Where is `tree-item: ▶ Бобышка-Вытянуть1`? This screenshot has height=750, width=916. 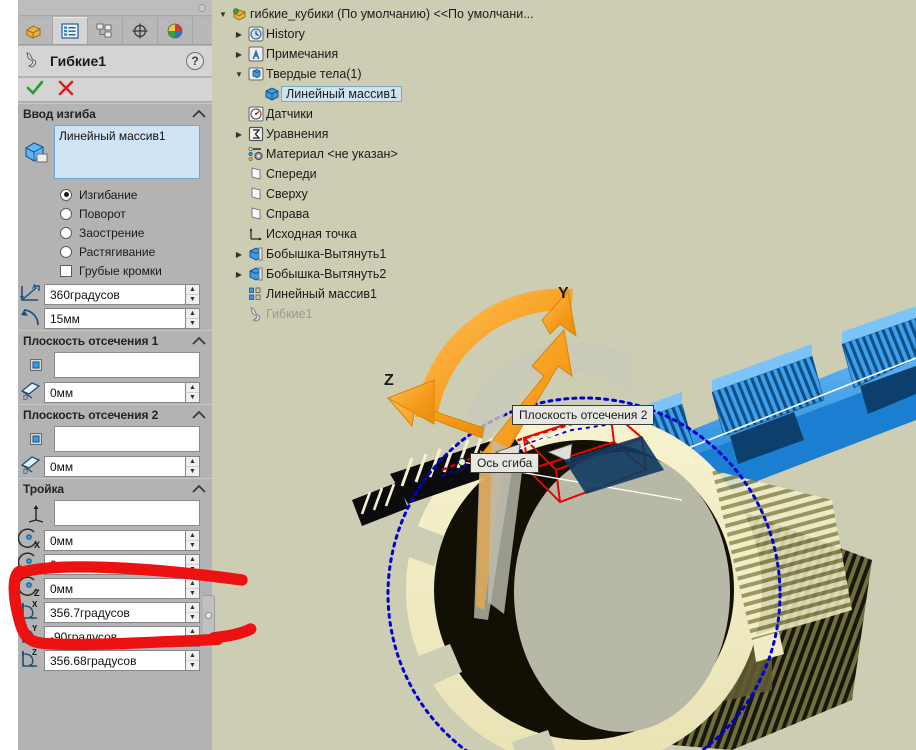
tree-item: ▶ Бобышка-Вытянуть1 is located at coordinates (424, 254).